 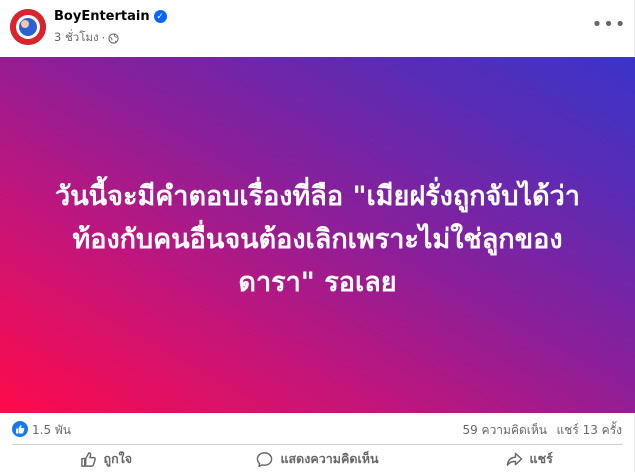 What do you see at coordinates (609, 24) in the screenshot?
I see `more-options-icon: •••` at bounding box center [609, 24].